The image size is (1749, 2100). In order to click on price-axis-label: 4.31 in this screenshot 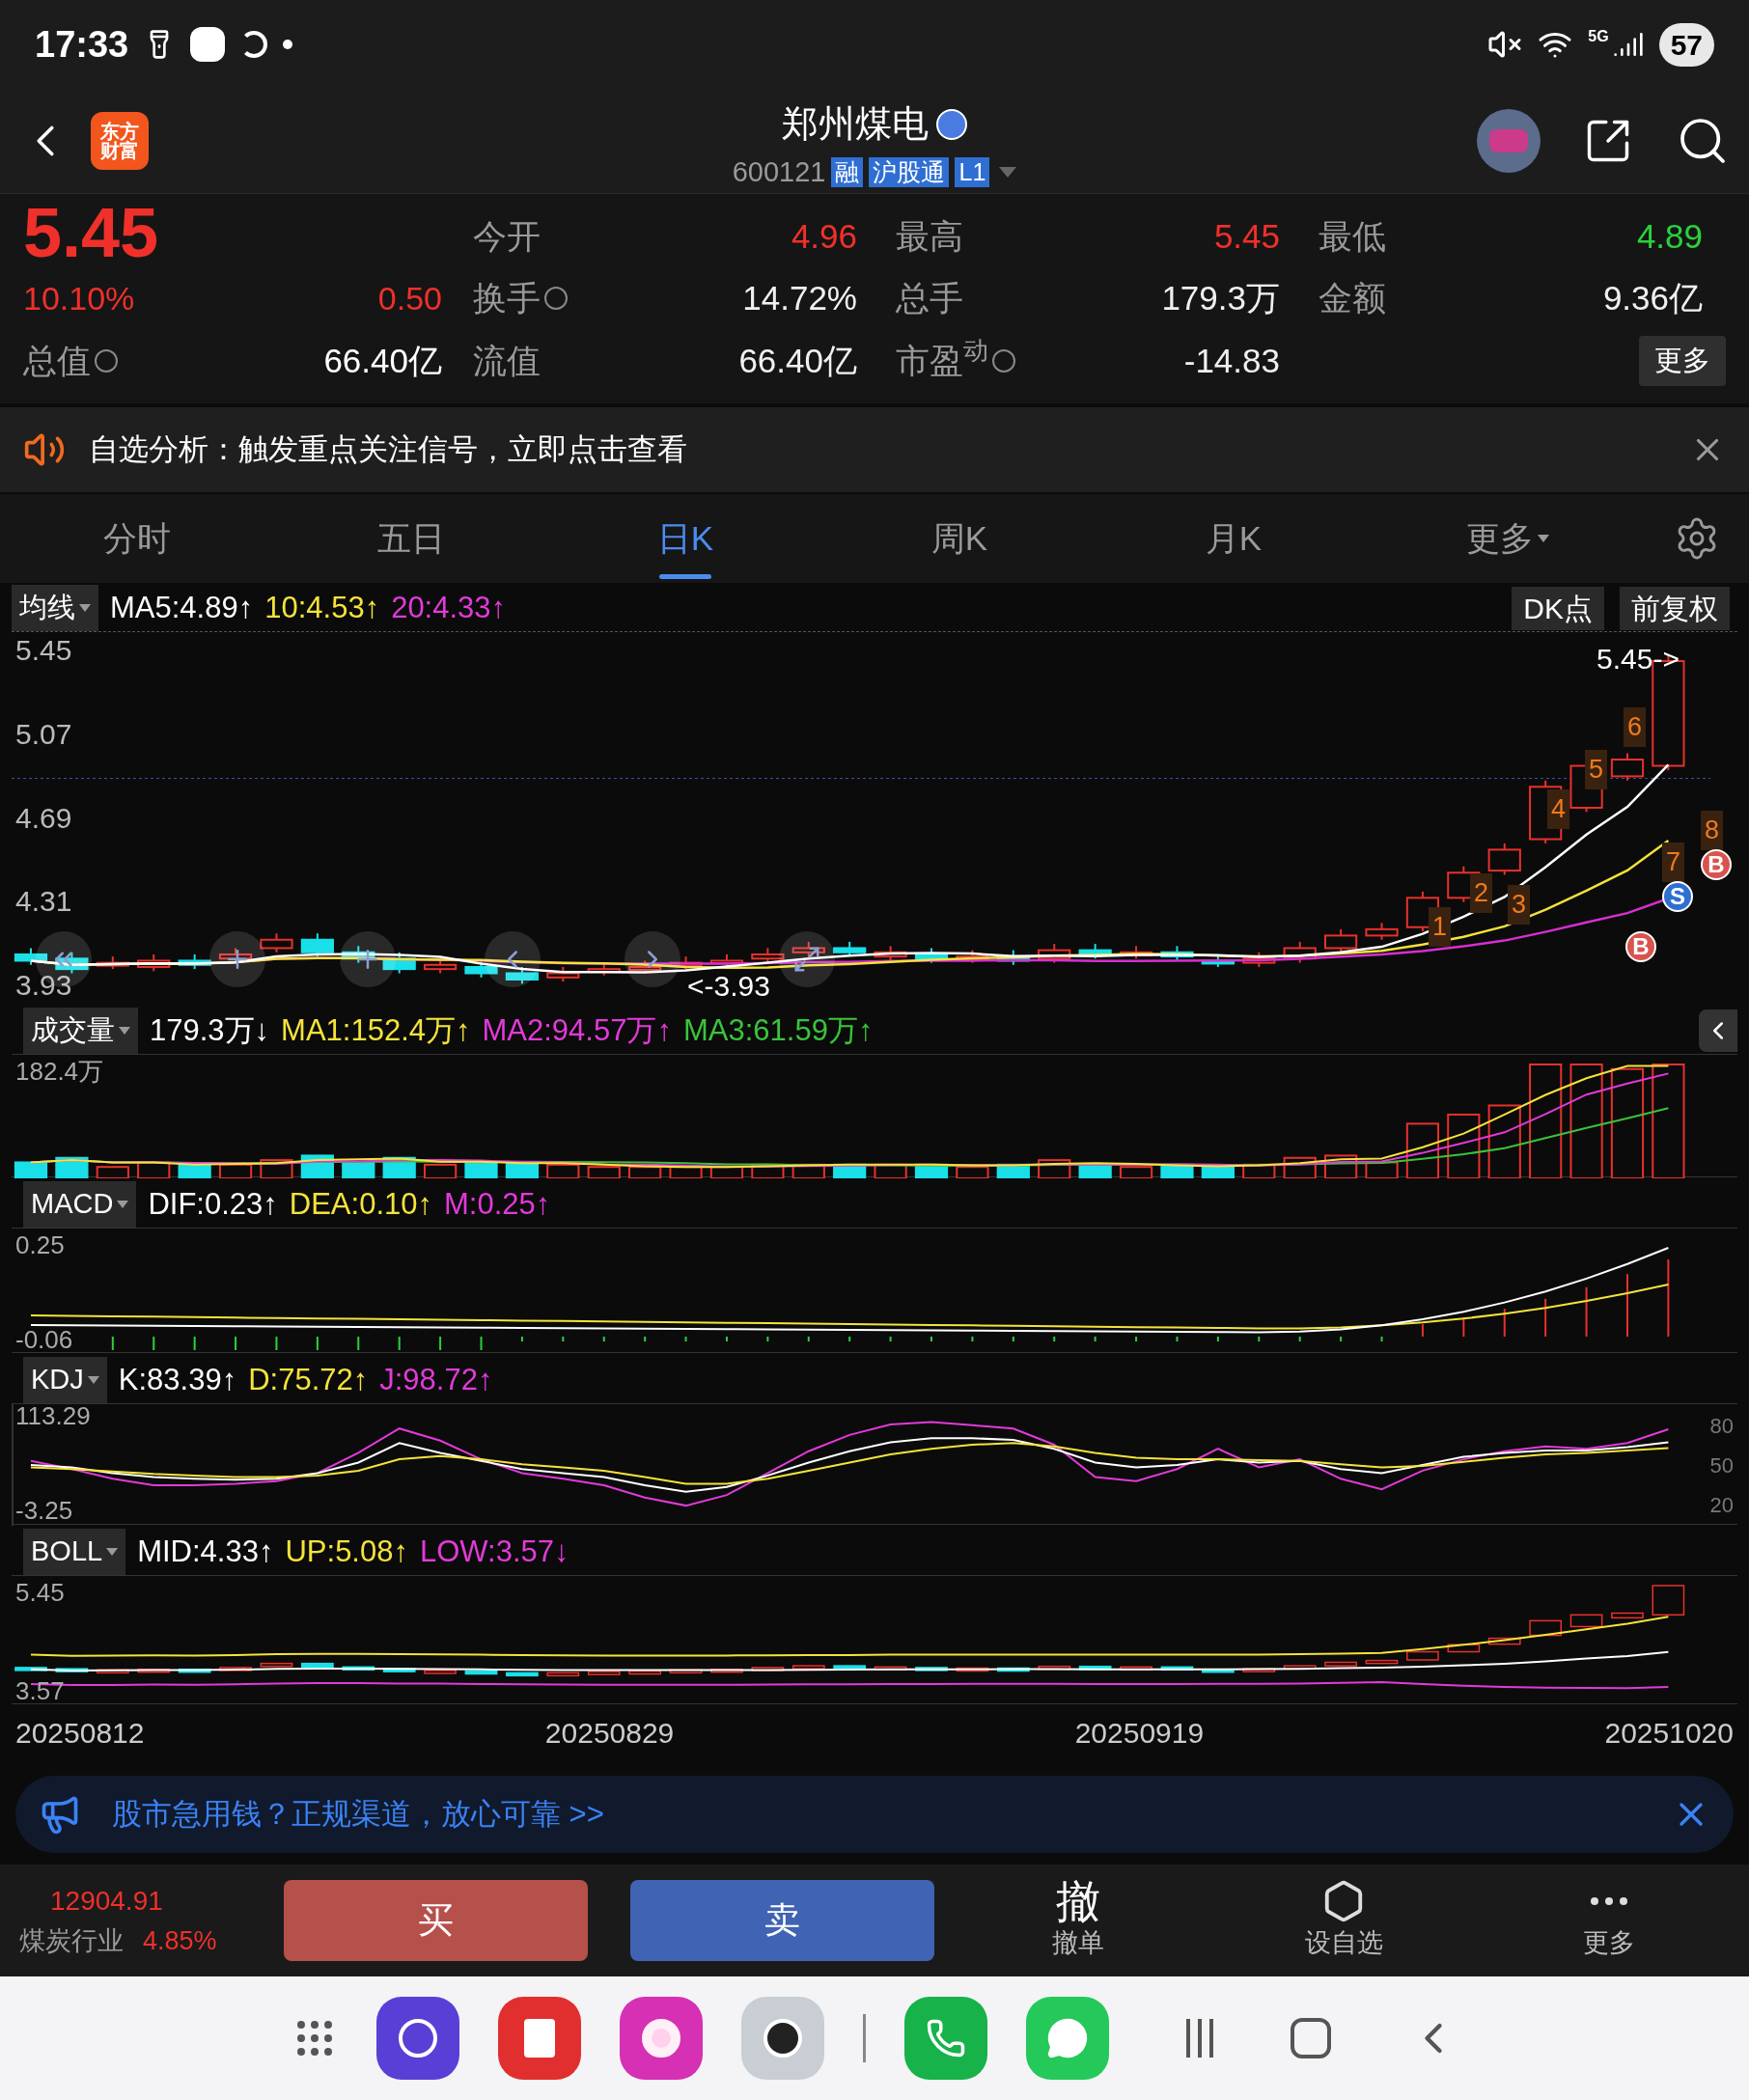, I will do `click(43, 902)`.